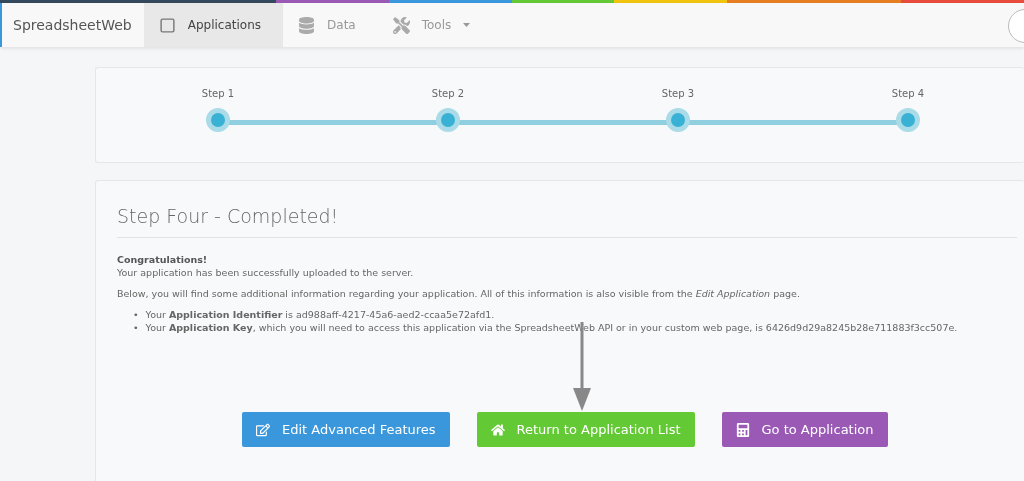 Image resolution: width=1024 pixels, height=481 pixels. Describe the element at coordinates (263, 429) in the screenshot. I see `edit-icon` at that location.